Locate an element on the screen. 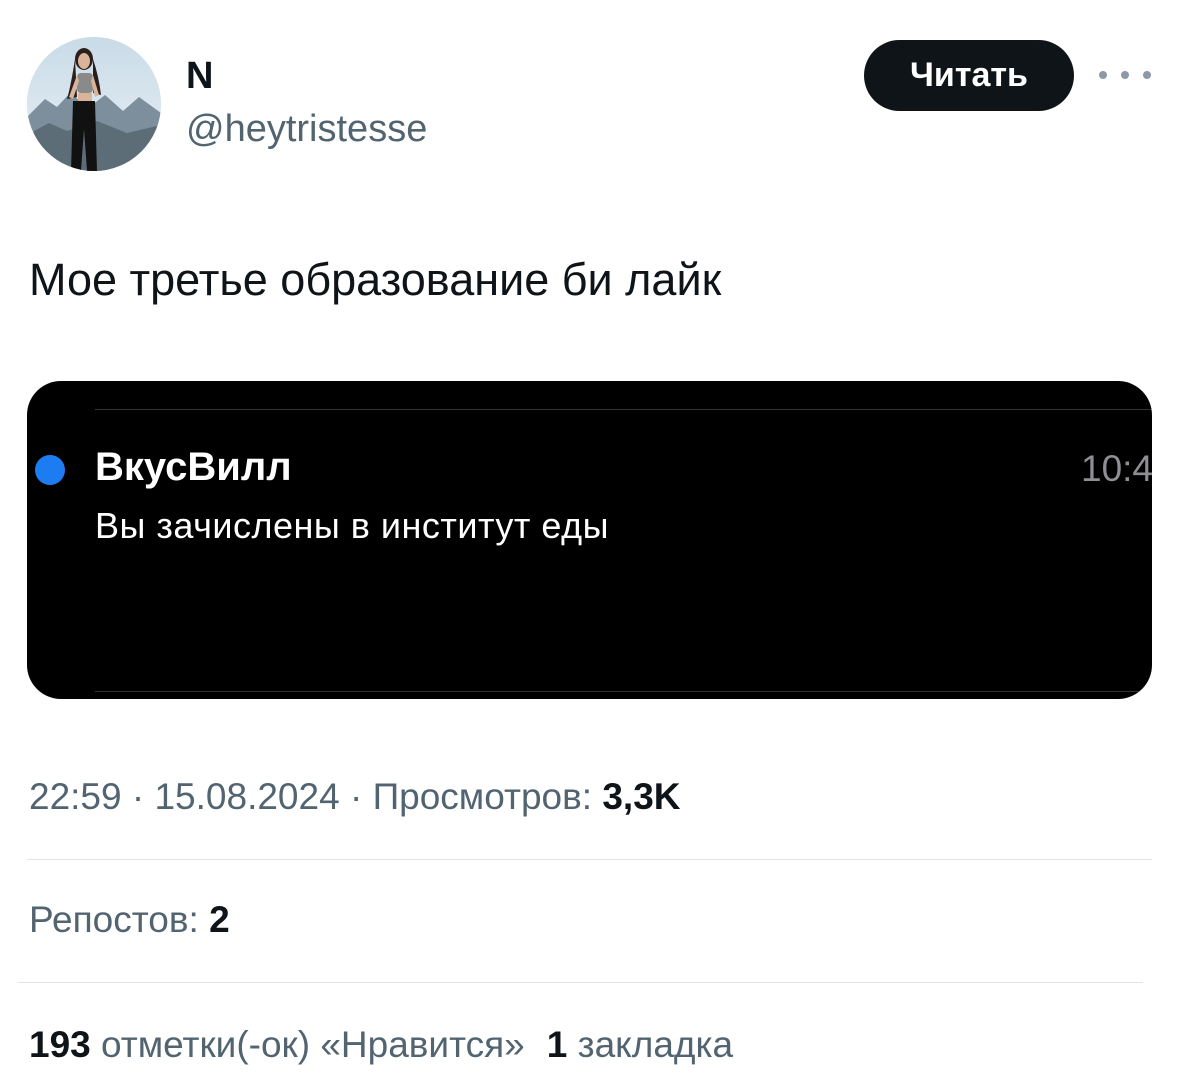 This screenshot has height=1092, width=1179. likes-label: отметки(-ок) «Нравится» is located at coordinates (313, 1044).